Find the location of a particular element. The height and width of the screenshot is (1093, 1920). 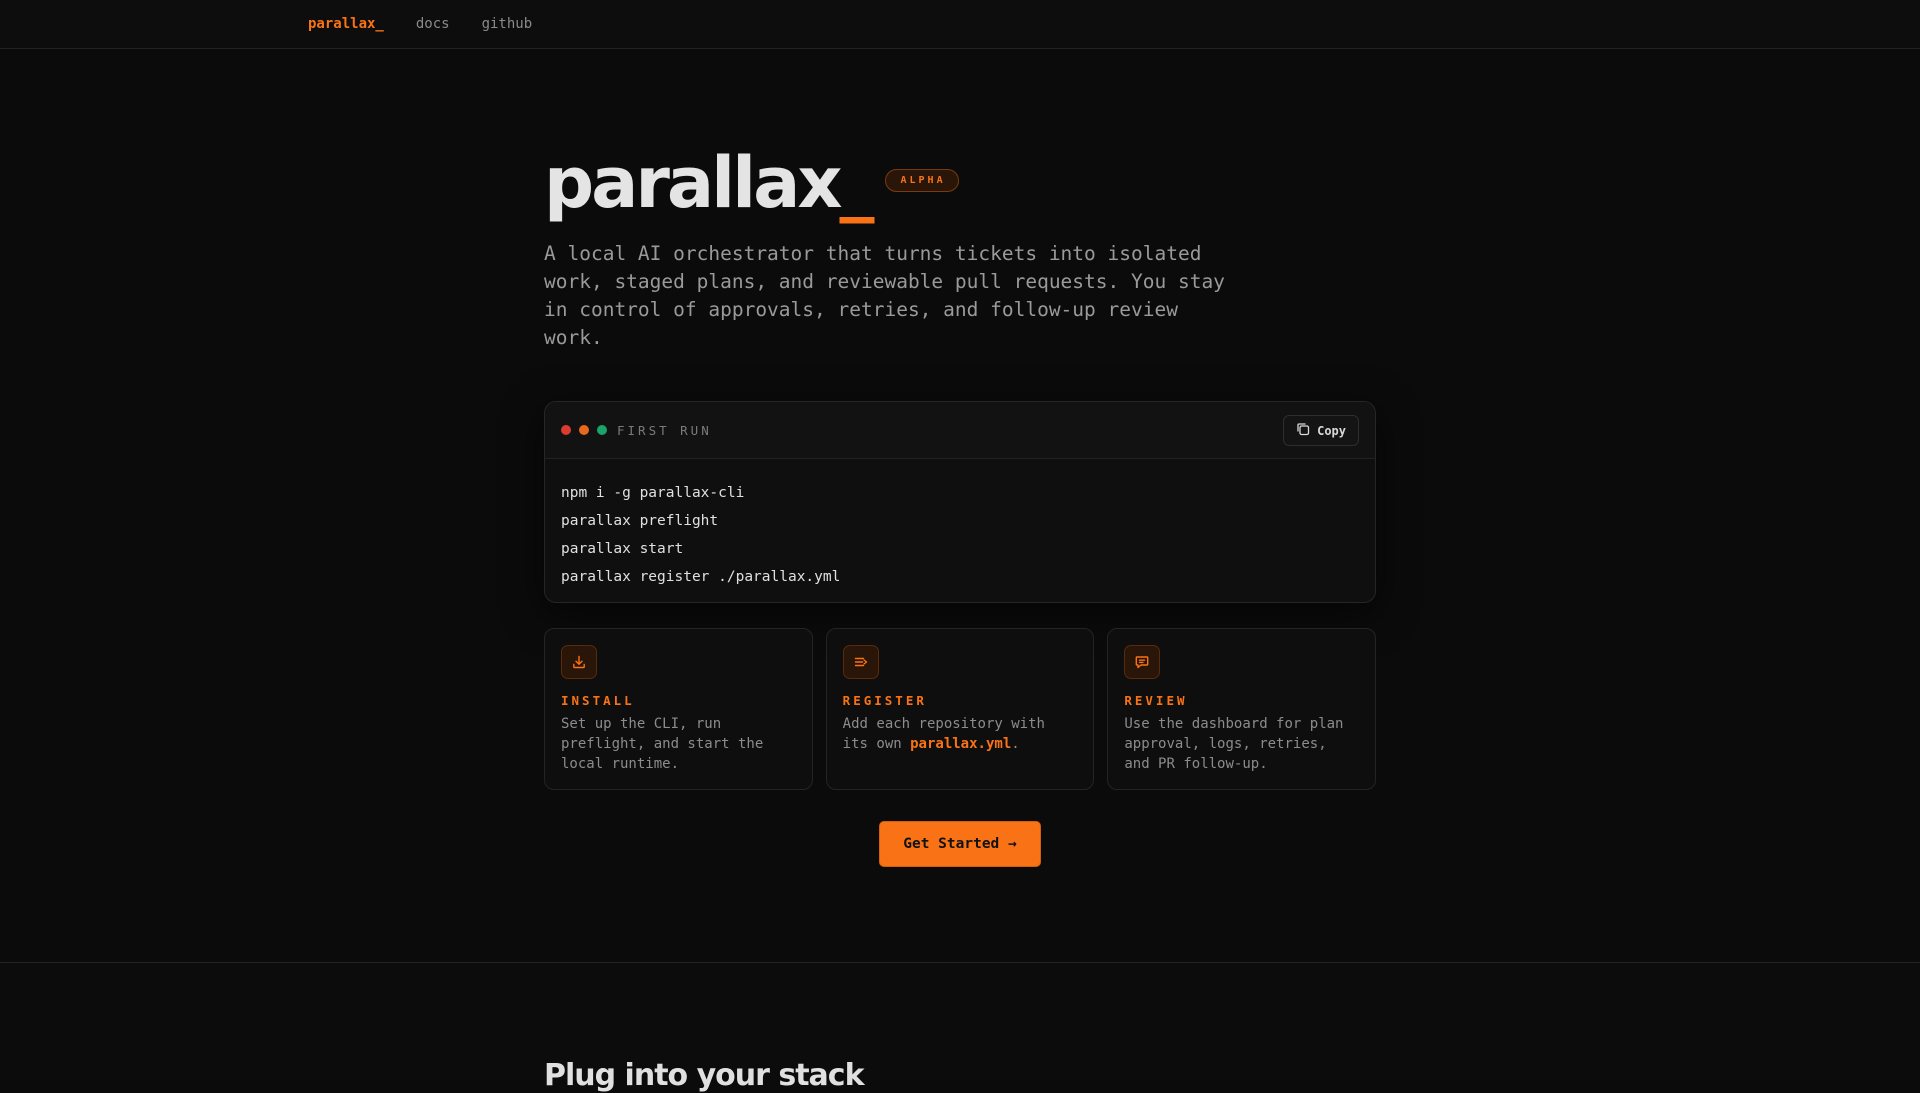

hero-title: parallax_ is located at coordinates (709, 183).